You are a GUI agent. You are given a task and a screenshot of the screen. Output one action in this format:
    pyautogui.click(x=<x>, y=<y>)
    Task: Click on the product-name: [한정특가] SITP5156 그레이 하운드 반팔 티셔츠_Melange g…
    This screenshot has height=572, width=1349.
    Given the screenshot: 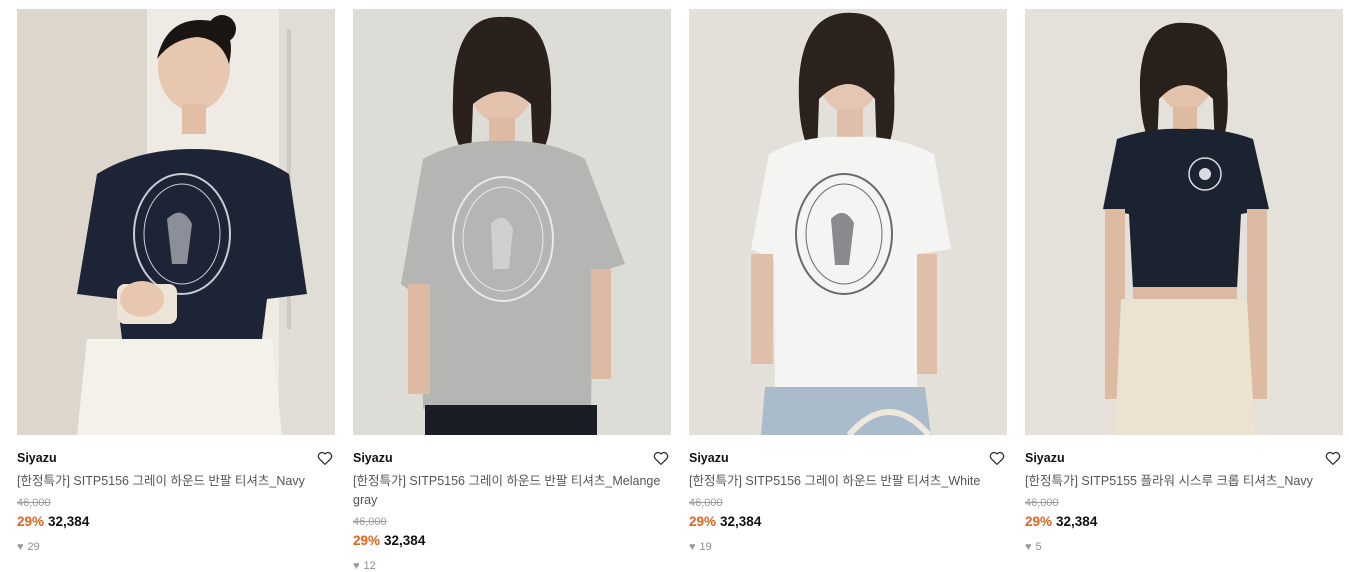 What is the action you would take?
    pyautogui.click(x=512, y=491)
    